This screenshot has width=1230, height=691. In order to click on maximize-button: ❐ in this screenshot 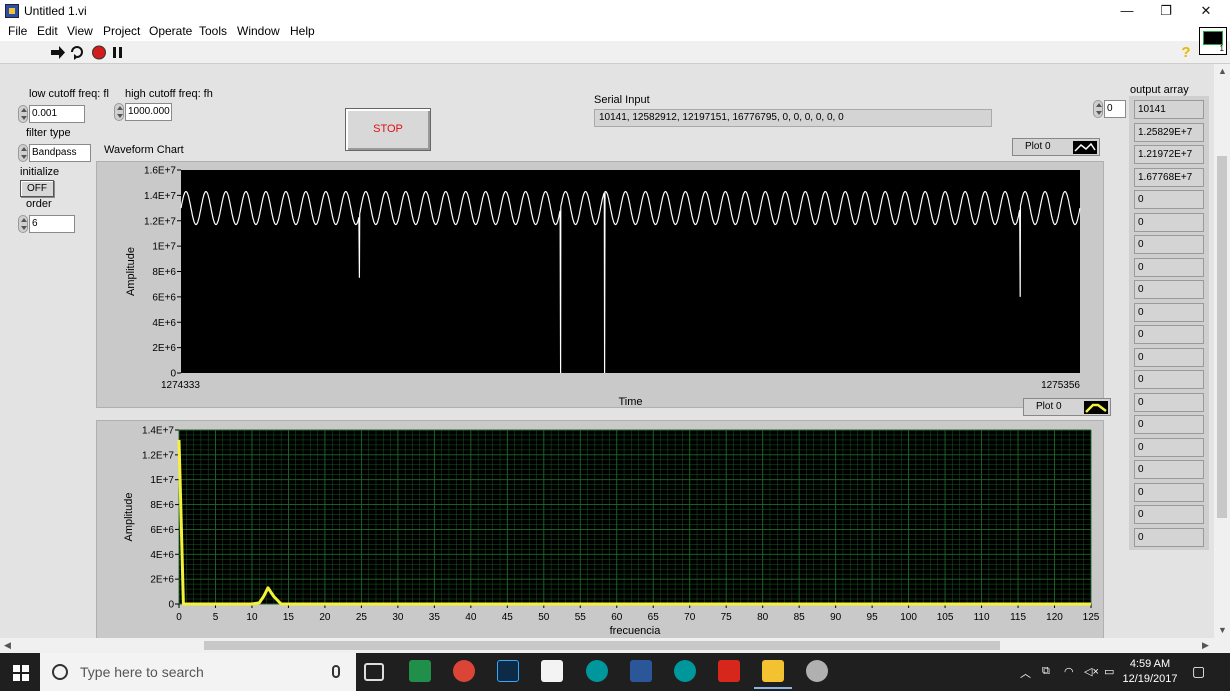, I will do `click(1166, 11)`.